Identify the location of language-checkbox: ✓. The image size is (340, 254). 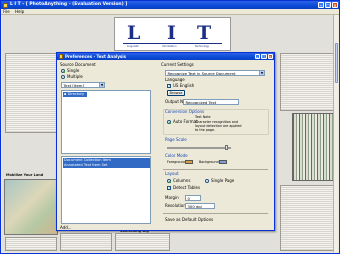
(169, 86).